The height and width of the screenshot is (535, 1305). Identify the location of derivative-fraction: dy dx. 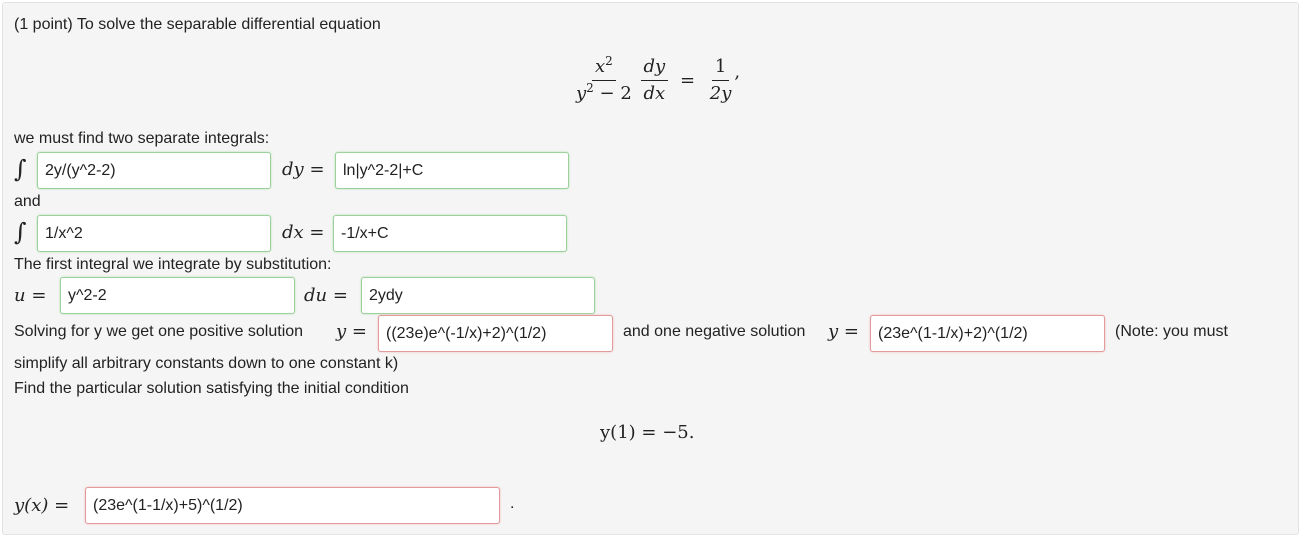
(654, 80).